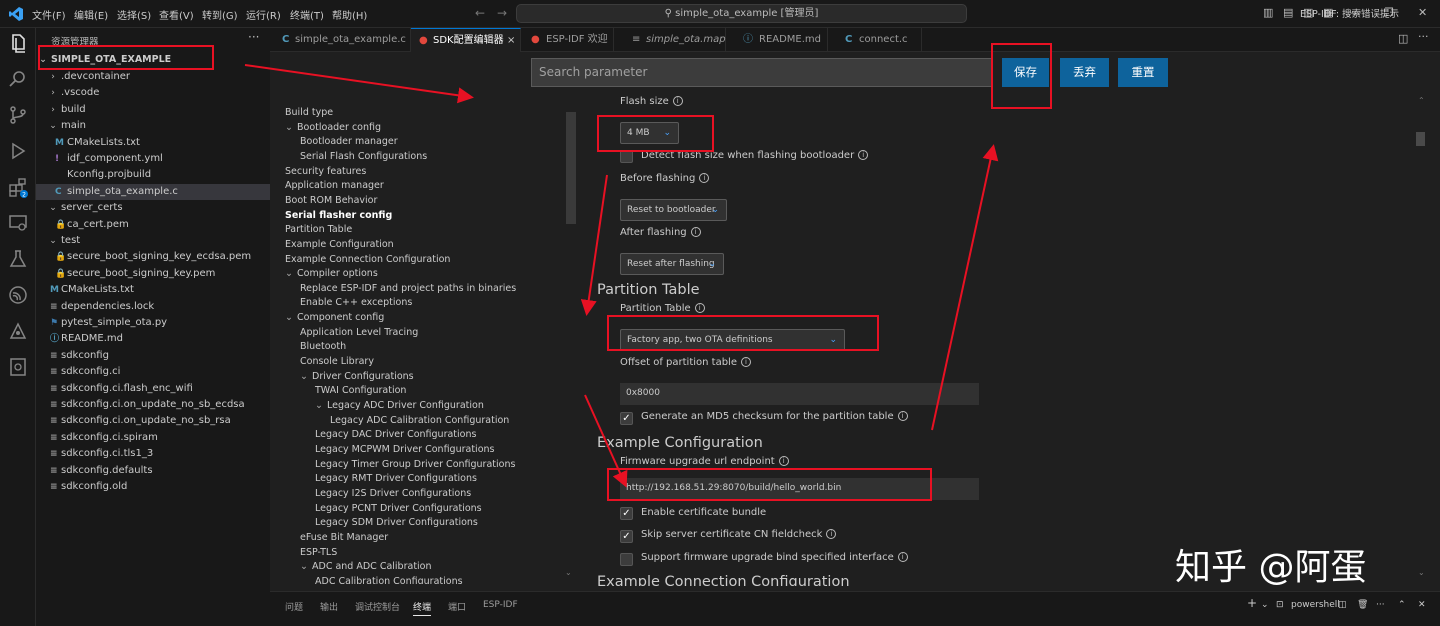 The width and height of the screenshot is (1440, 626). What do you see at coordinates (294, 606) in the screenshot?
I see `panel-tab-problems: 问题` at bounding box center [294, 606].